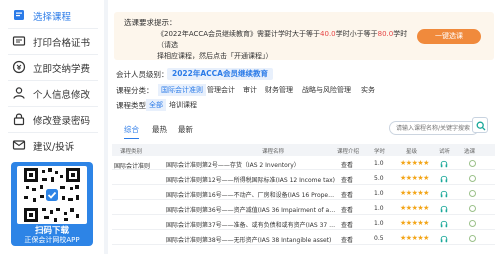 The width and height of the screenshot is (500, 254). Describe the element at coordinates (52, 145) in the screenshot. I see `sidebar-item-feedback: 建议/投诉` at that location.